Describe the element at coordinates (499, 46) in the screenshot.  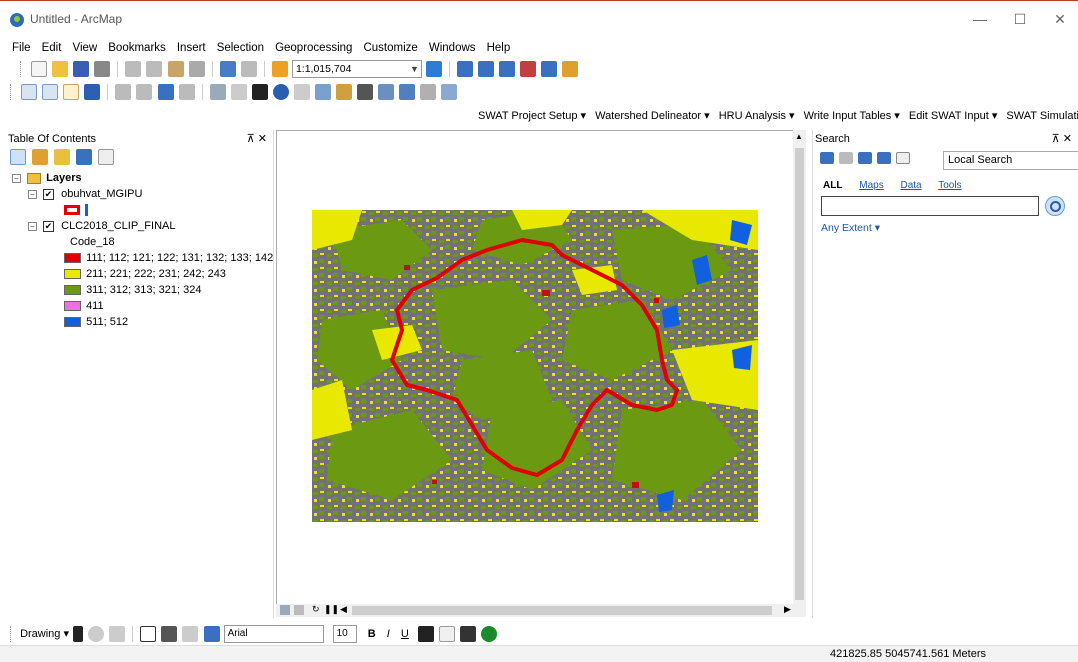
I see `menu-help: Help` at that location.